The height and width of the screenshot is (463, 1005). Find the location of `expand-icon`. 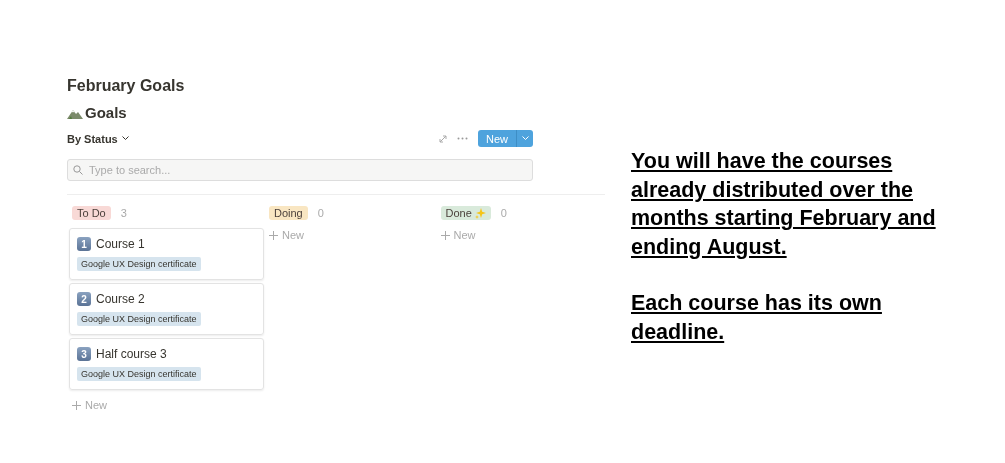

expand-icon is located at coordinates (443, 138).